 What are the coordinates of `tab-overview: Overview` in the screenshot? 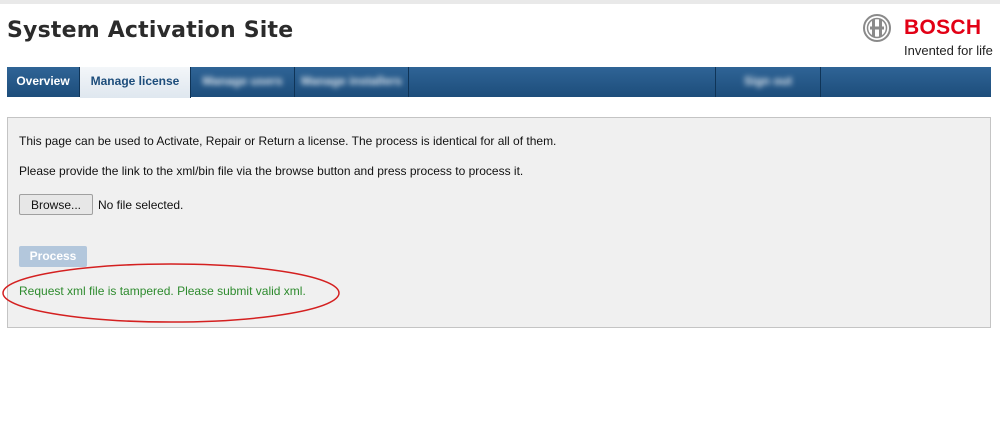 It's located at (43, 82).